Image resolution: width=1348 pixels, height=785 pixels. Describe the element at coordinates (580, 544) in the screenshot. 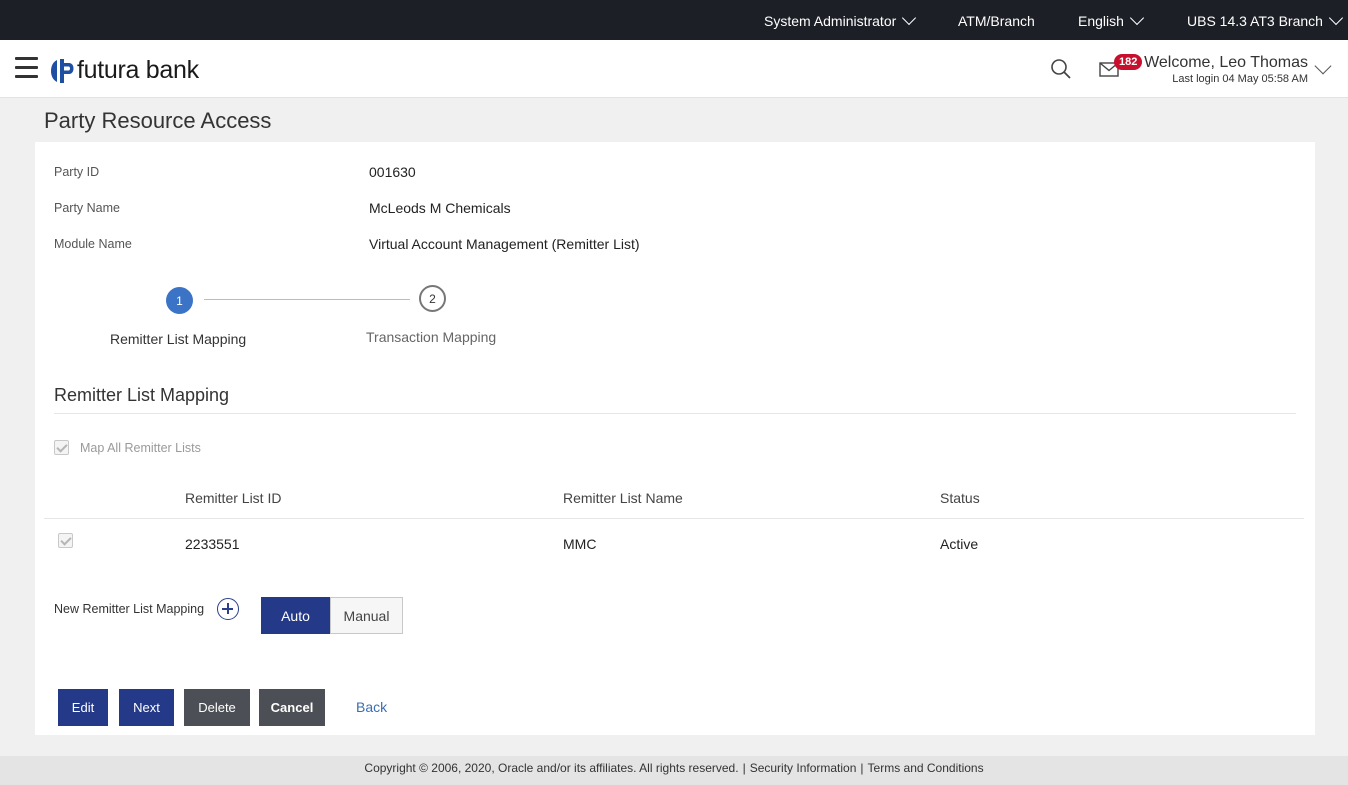

I see `remitter-list-name-cell: MMC` at that location.